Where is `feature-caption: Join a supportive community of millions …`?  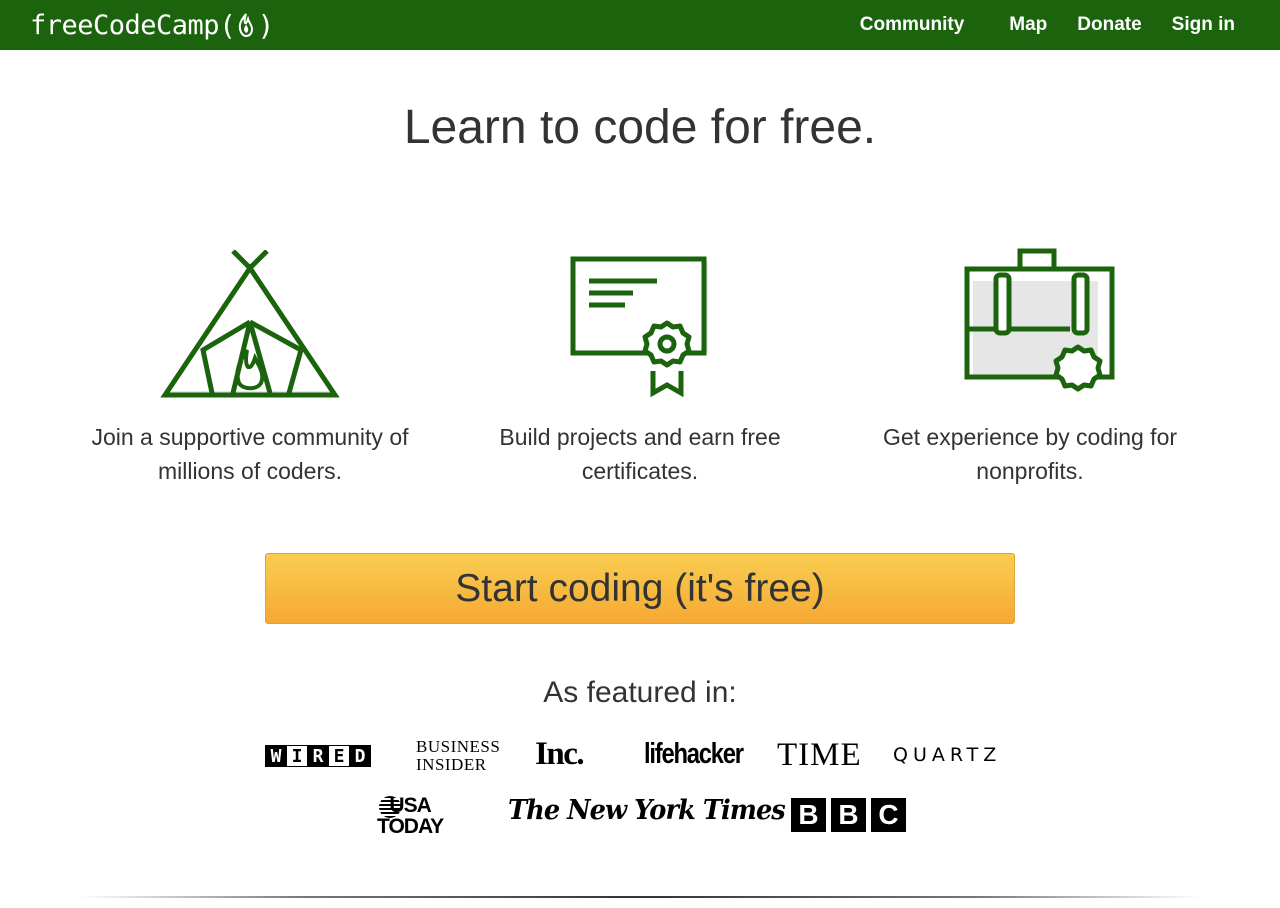 feature-caption: Join a supportive community of millions … is located at coordinates (250, 454).